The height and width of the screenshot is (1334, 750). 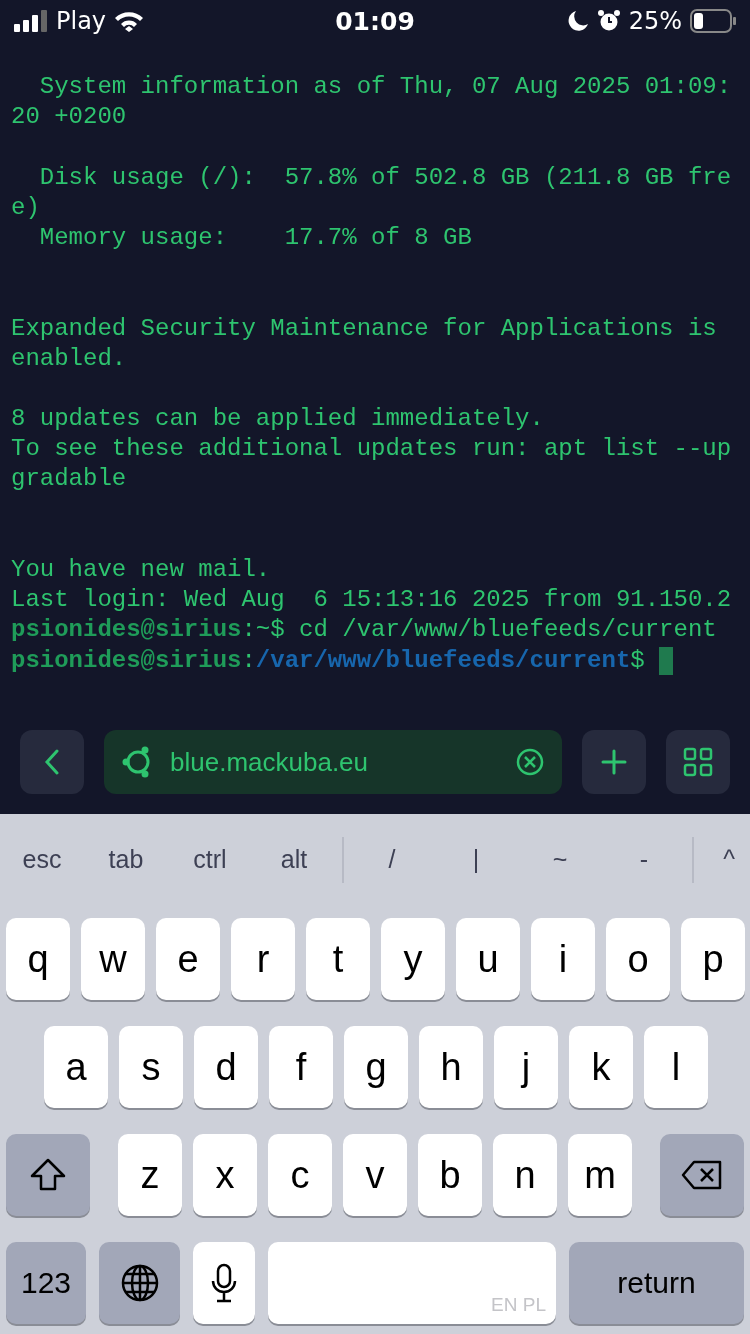 I want to click on accessory-key: ^, so click(x=729, y=859).